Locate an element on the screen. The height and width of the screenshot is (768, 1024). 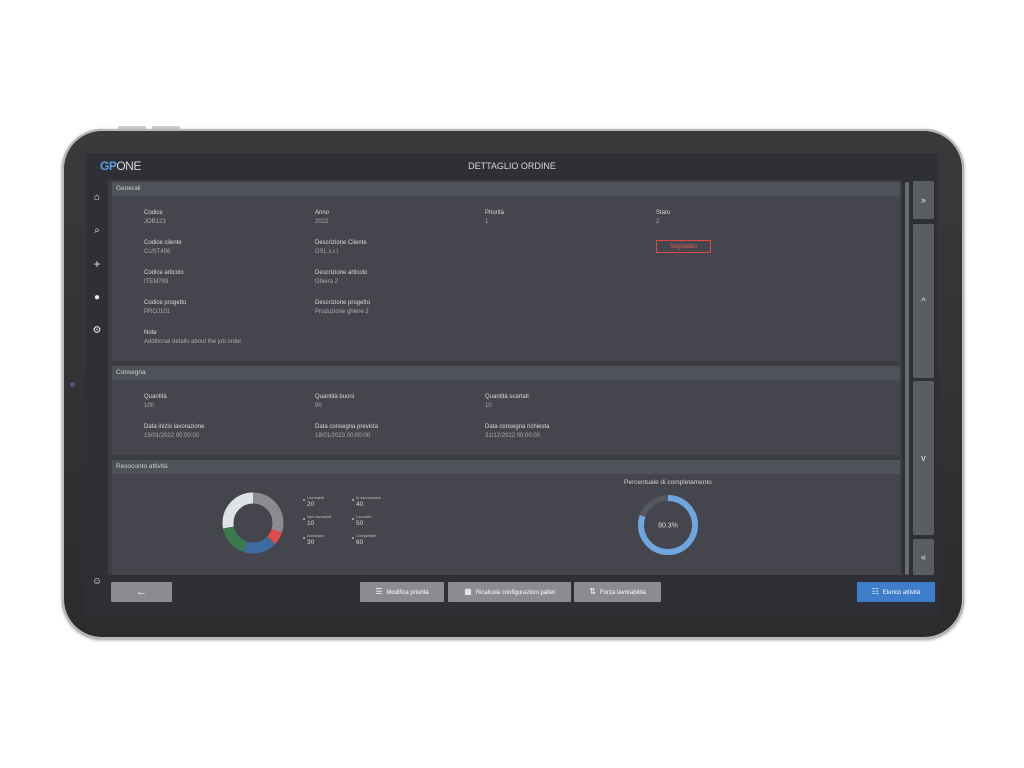
field-label: Priorità is located at coordinates (495, 213).